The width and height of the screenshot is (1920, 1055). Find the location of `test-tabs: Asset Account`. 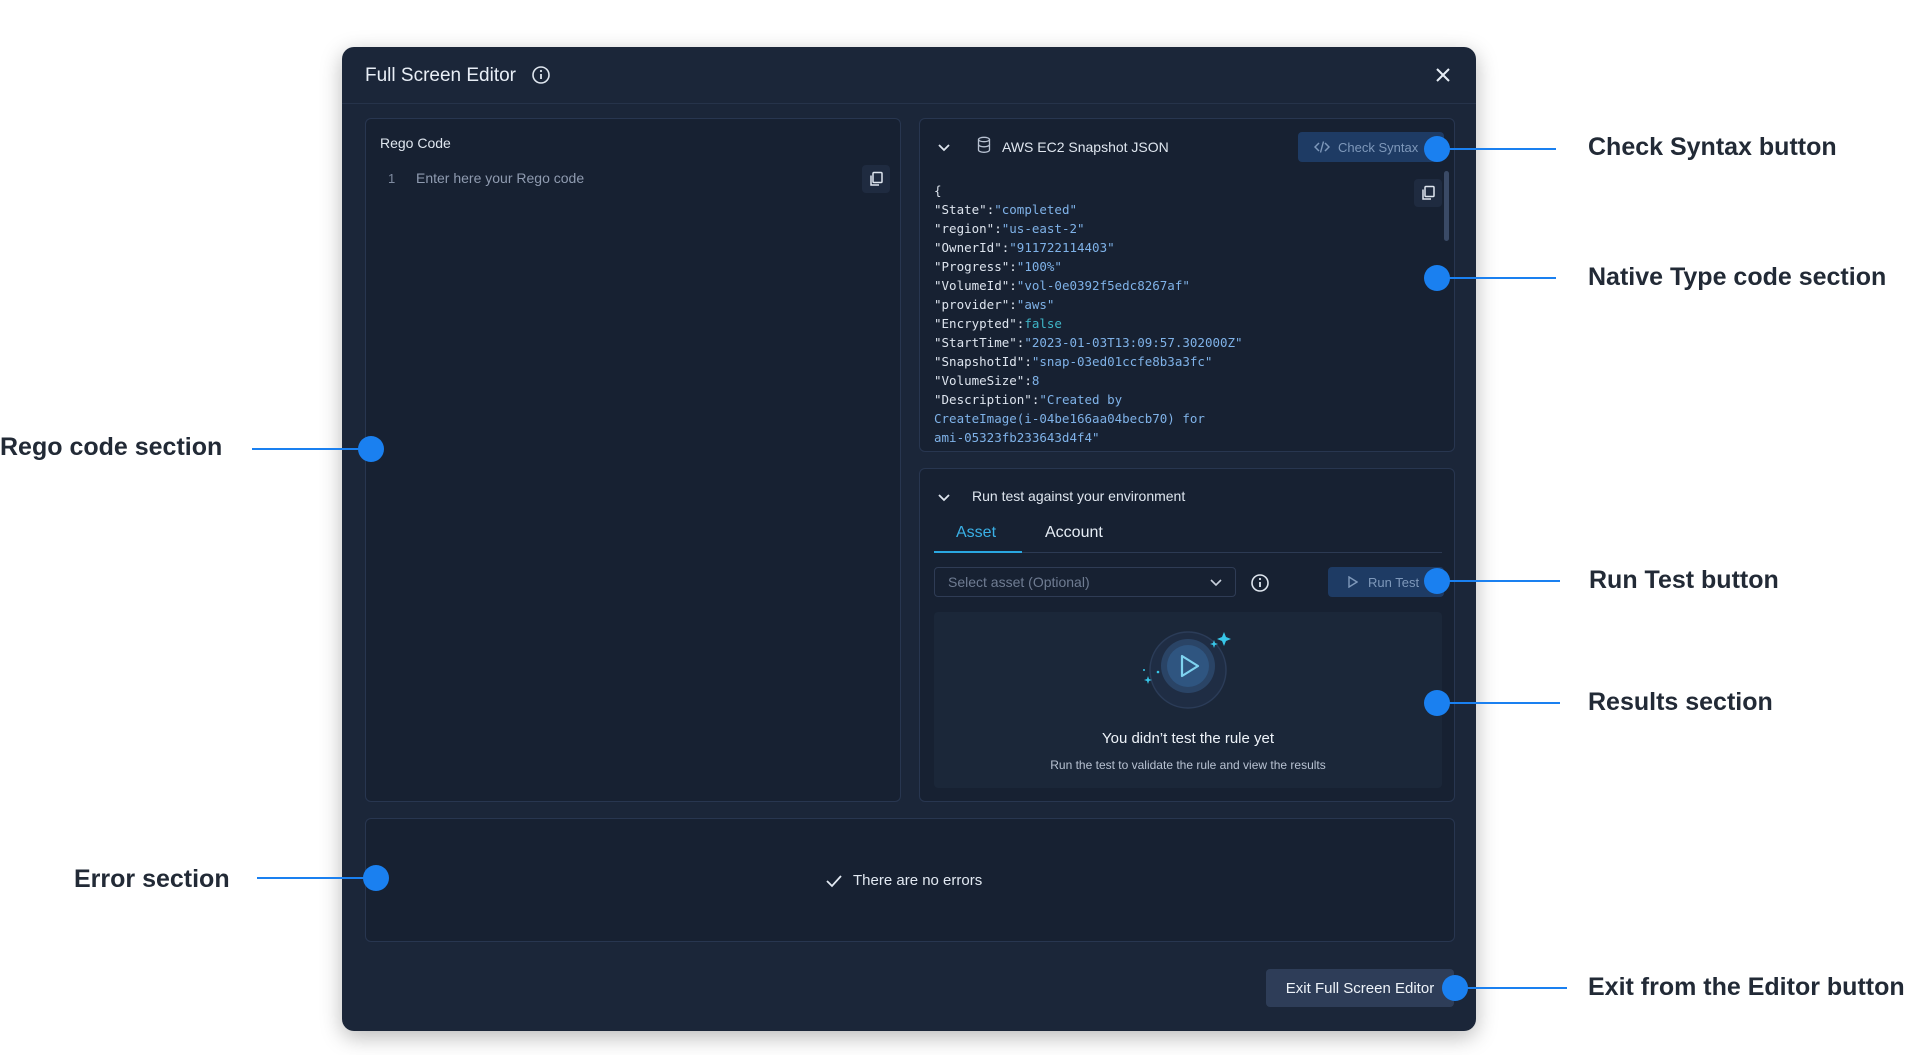

test-tabs: Asset Account is located at coordinates (1188, 533).